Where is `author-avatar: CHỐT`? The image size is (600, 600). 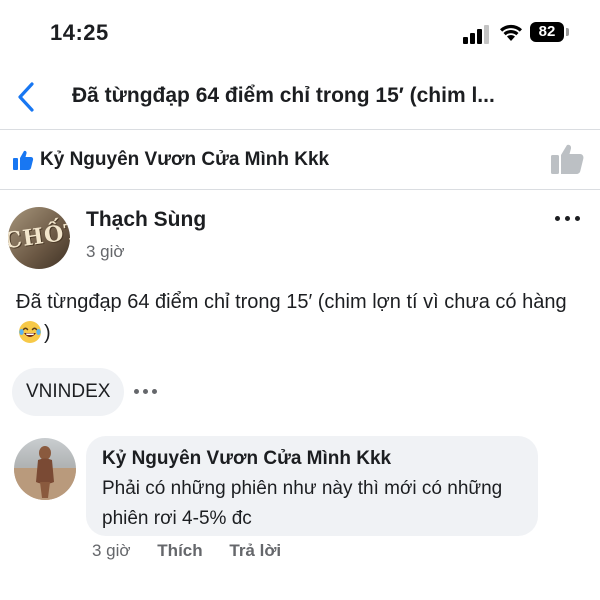
author-avatar: CHỐT is located at coordinates (39, 238).